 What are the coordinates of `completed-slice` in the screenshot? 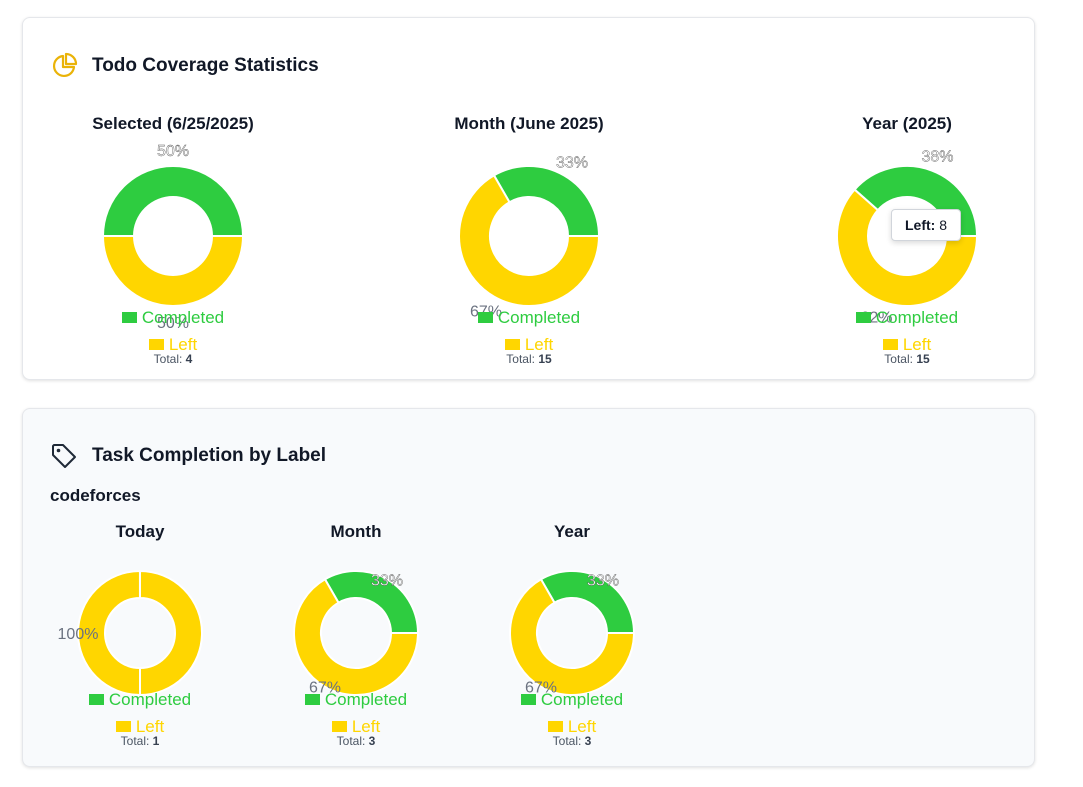 It's located at (173, 201).